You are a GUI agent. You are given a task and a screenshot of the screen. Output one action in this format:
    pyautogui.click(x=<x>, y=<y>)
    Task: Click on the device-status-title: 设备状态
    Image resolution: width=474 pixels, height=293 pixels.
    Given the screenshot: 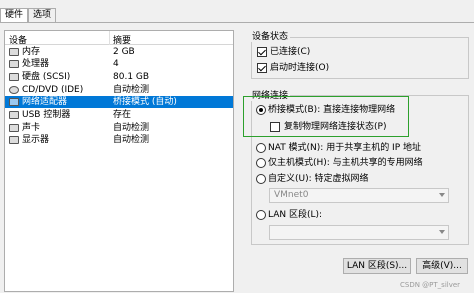 What is the action you would take?
    pyautogui.click(x=270, y=35)
    